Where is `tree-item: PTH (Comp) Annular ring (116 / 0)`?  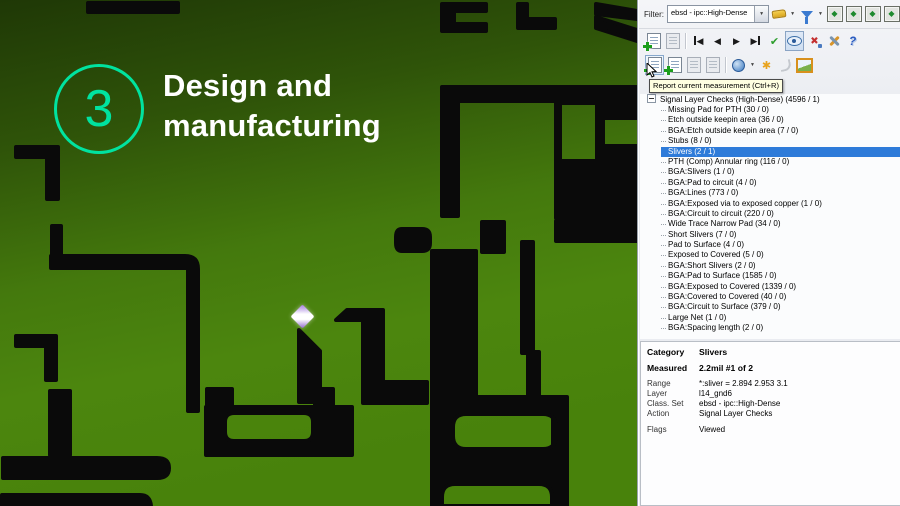
tree-item: PTH (Comp) Annular ring (116 / 0) is located at coordinates (780, 162).